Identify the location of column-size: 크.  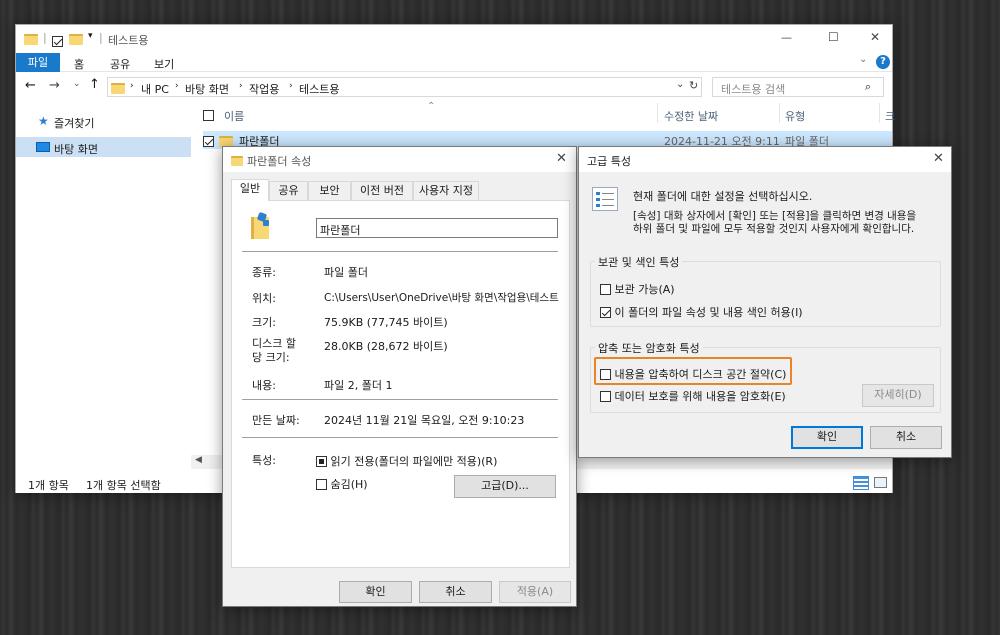
(890, 116).